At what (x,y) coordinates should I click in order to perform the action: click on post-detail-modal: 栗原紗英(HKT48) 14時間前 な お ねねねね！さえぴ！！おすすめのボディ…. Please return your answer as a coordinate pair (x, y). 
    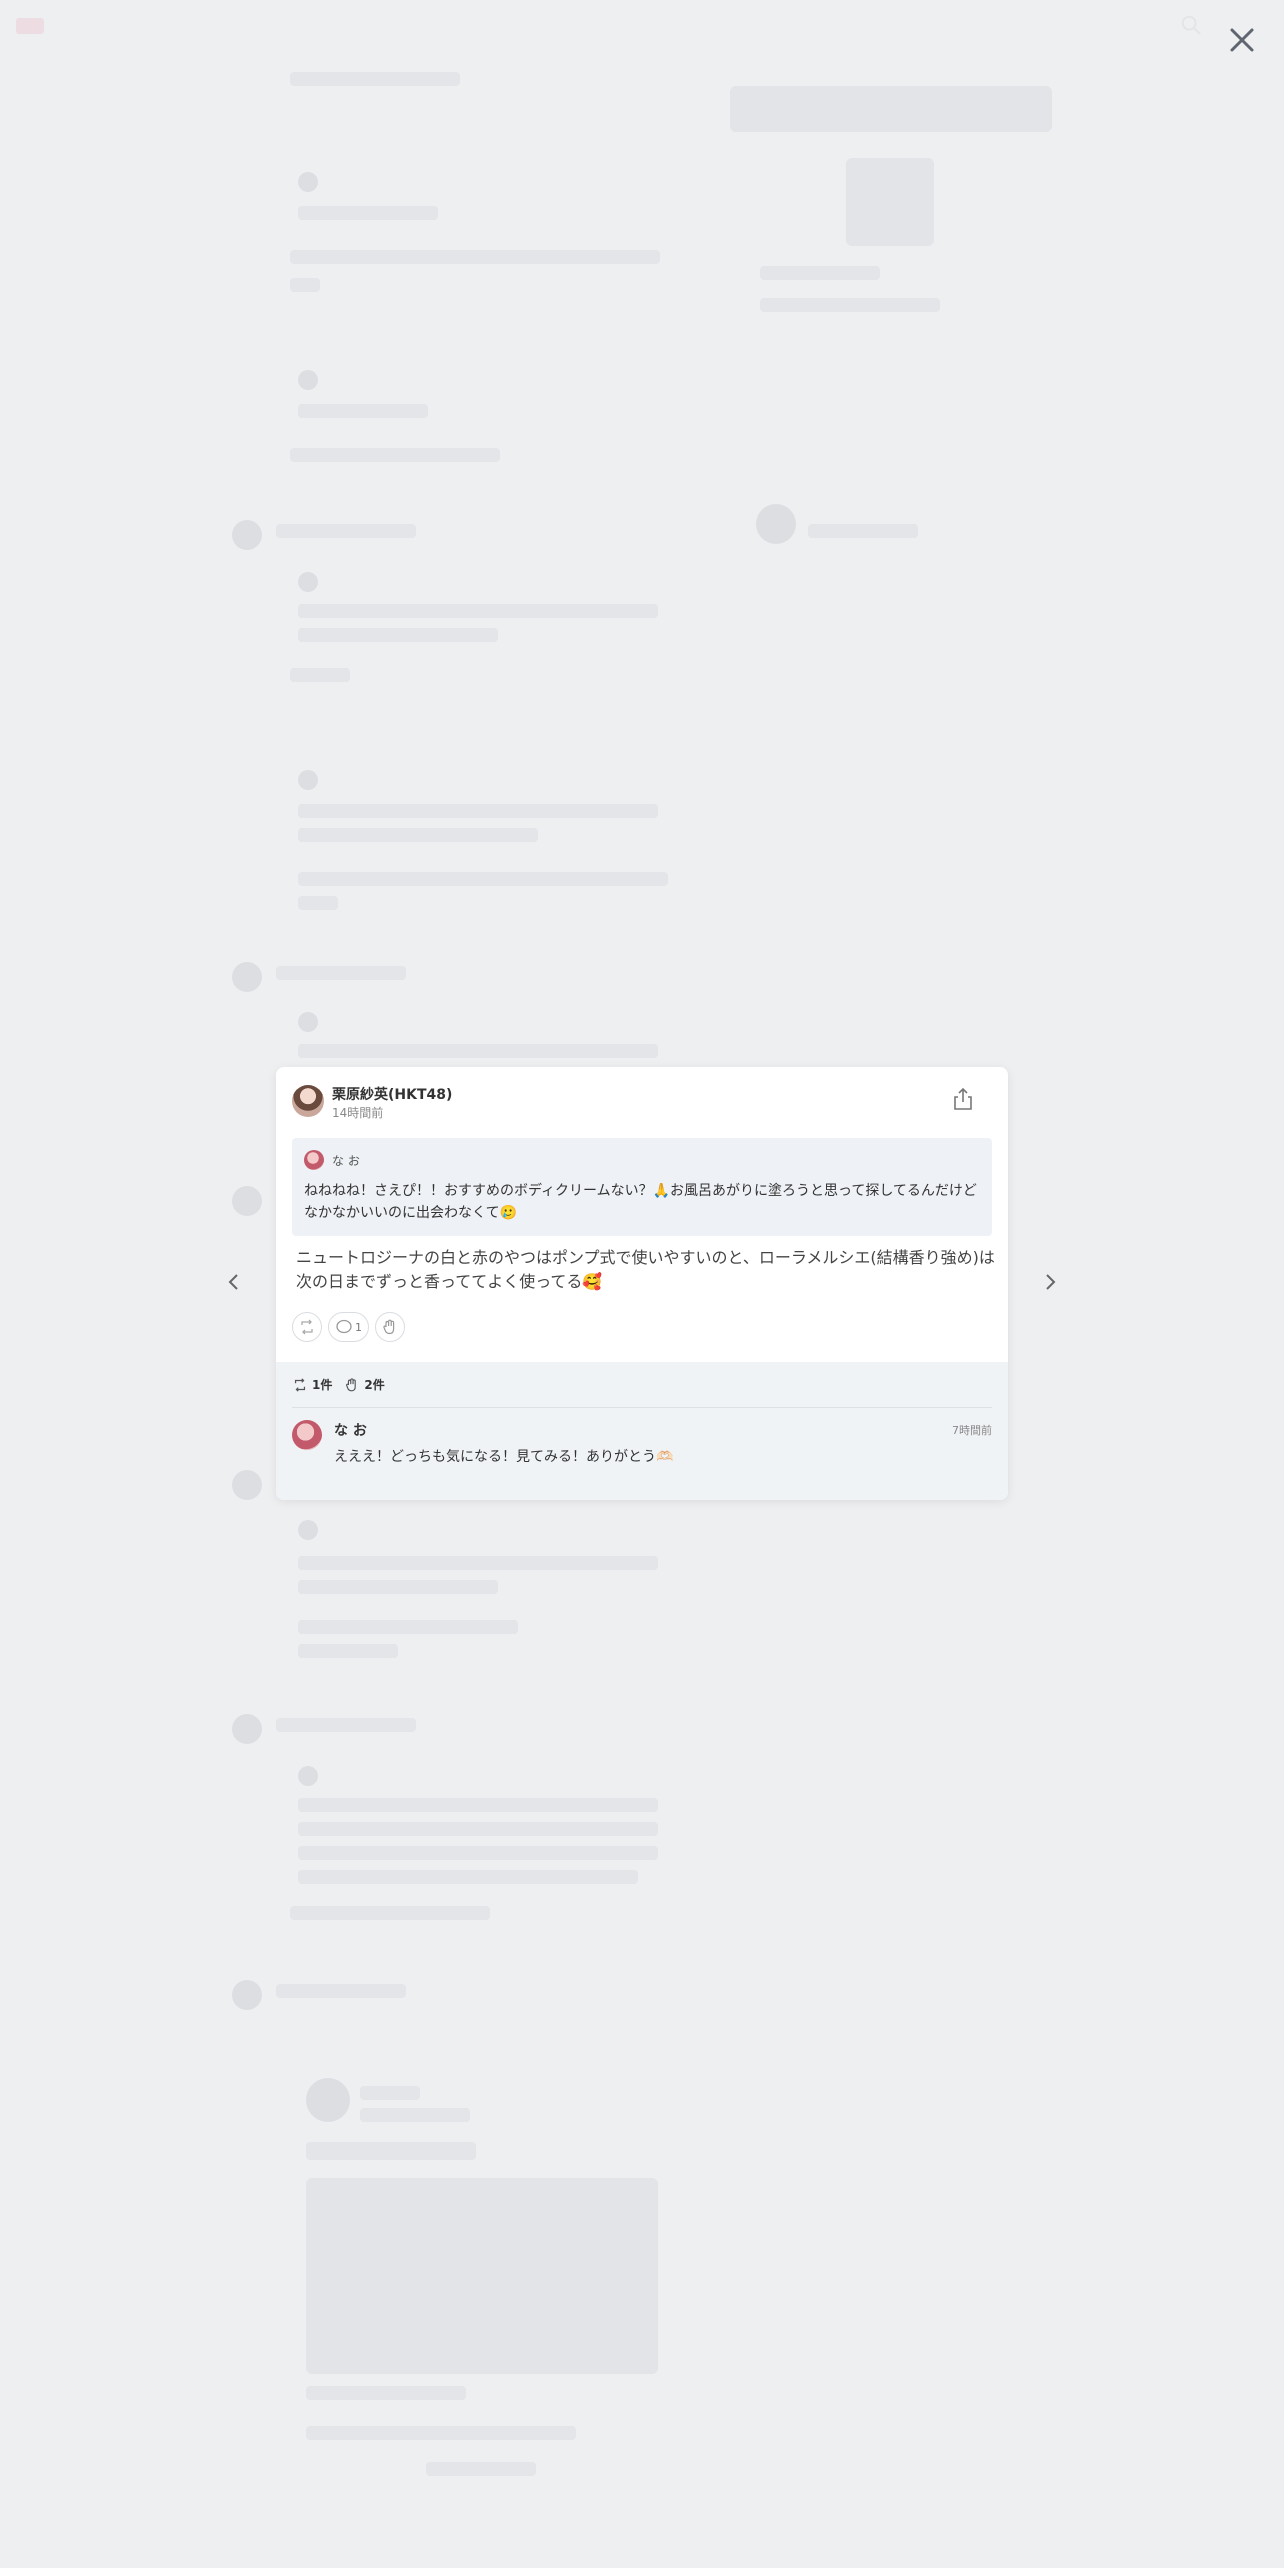
    Looking at the image, I should click on (642, 1283).